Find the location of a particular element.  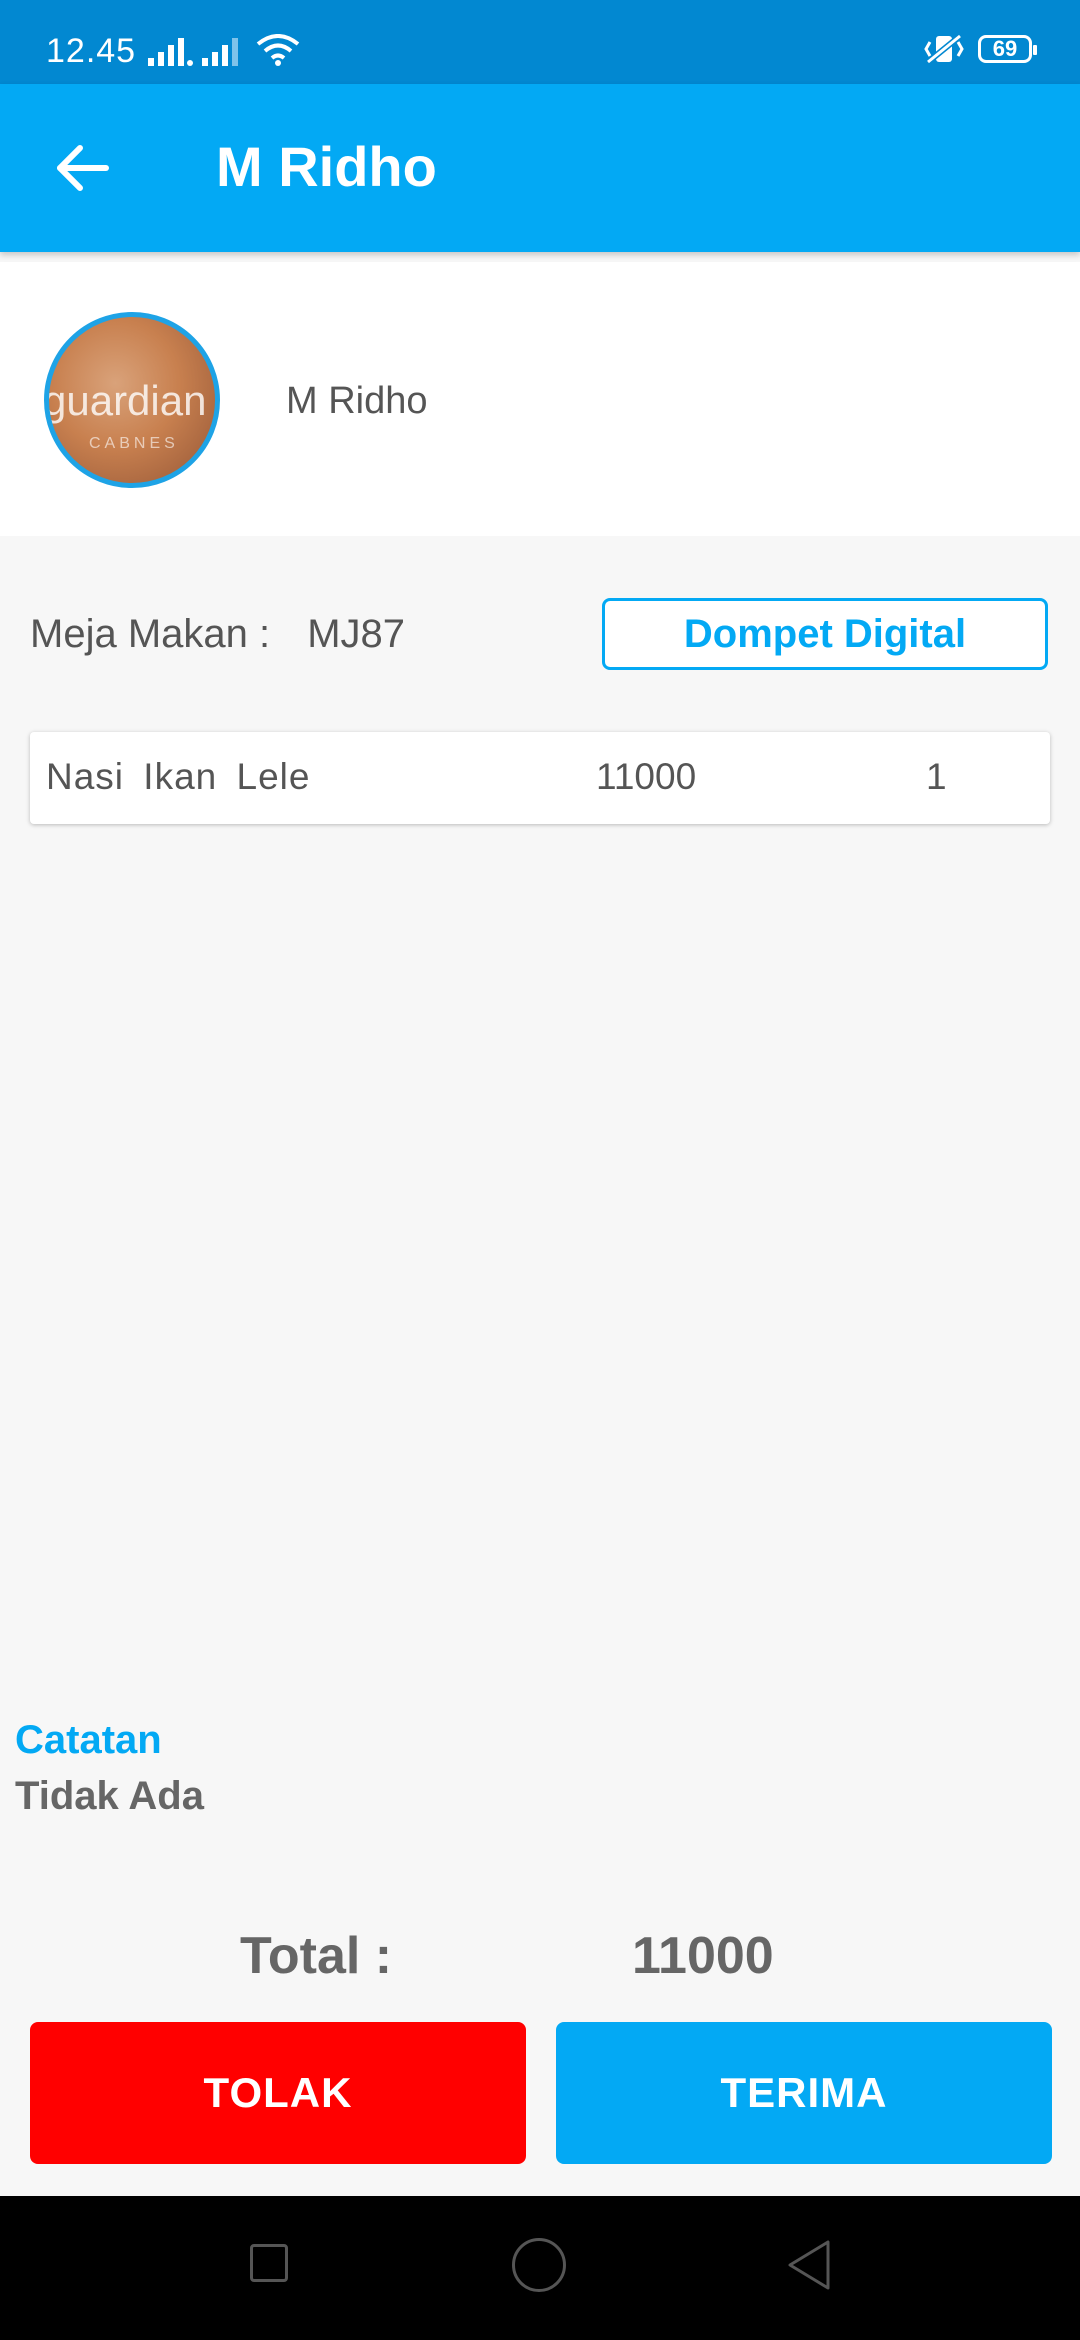

customer-name: M Ridho is located at coordinates (357, 401).